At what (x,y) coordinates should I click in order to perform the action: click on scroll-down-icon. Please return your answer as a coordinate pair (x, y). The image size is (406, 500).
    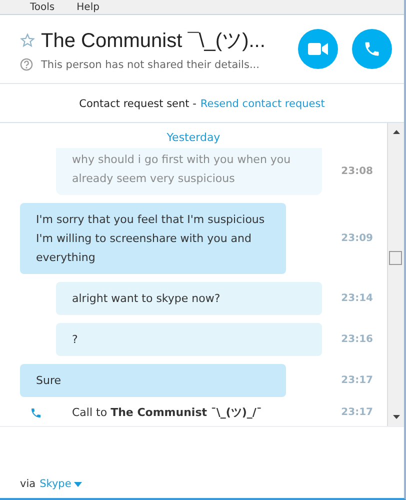
    Looking at the image, I should click on (396, 417).